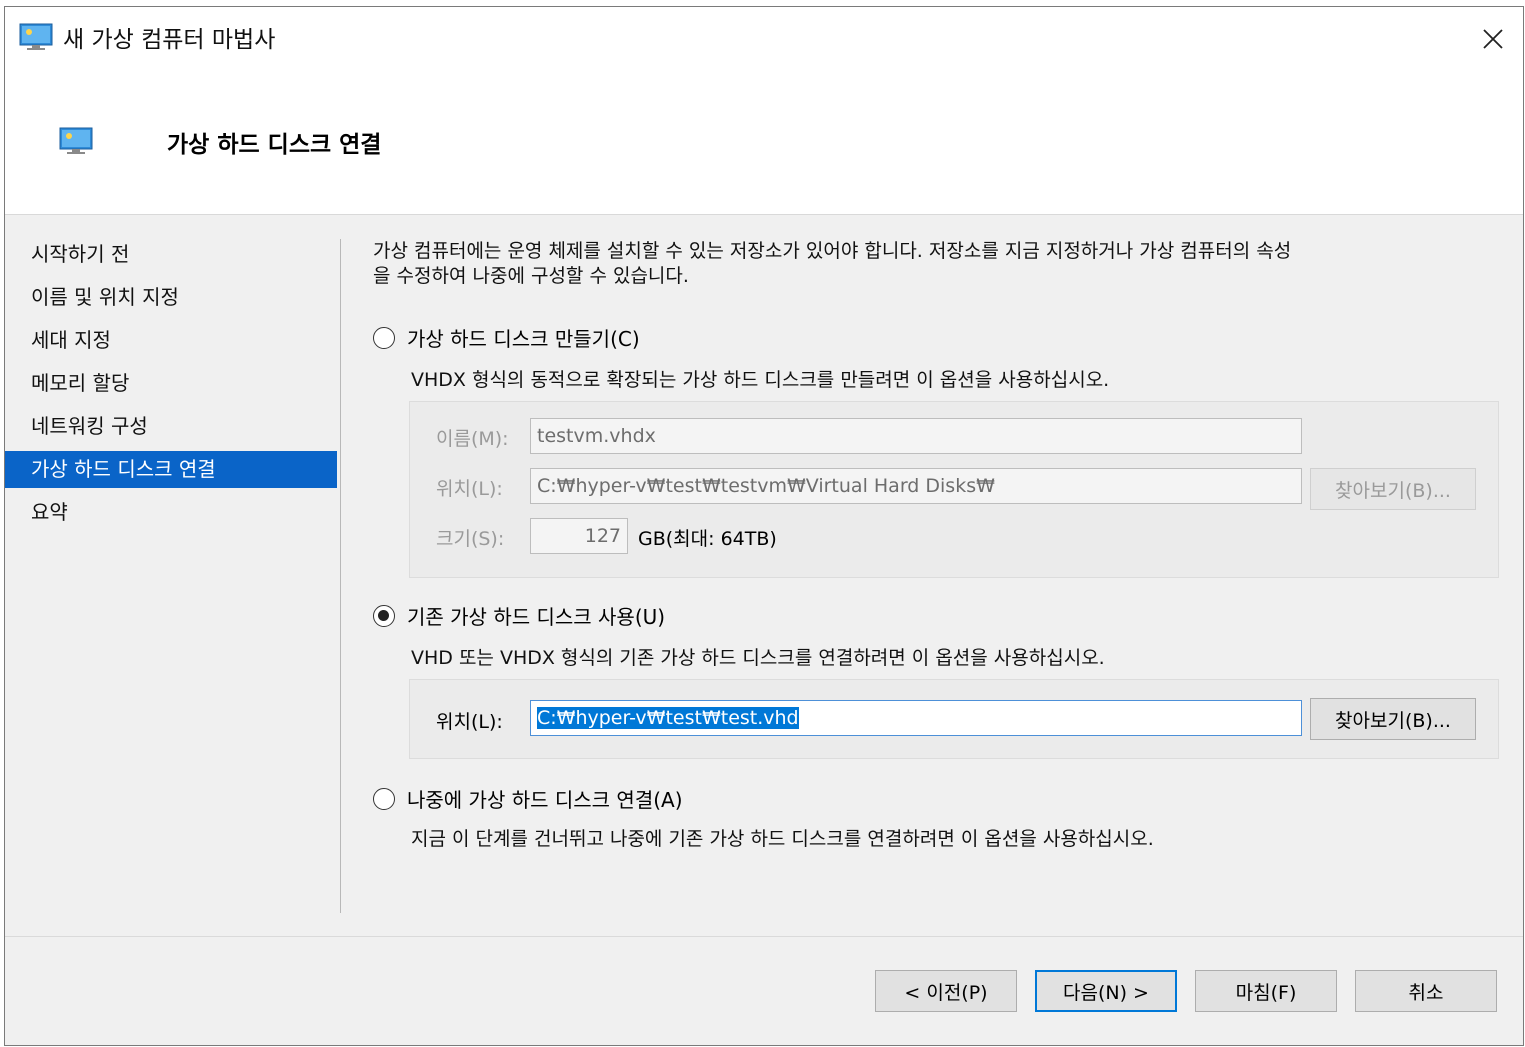 Image resolution: width=1525 pixels, height=1047 pixels. I want to click on name-field: testvm.vhdx, so click(916, 436).